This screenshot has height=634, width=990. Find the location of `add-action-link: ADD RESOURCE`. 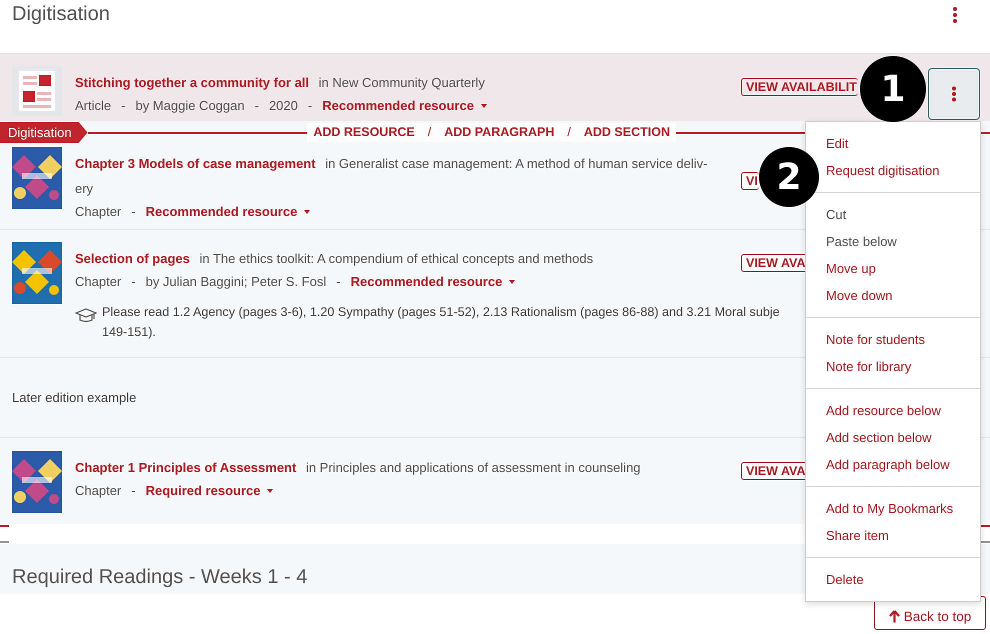

add-action-link: ADD RESOURCE is located at coordinates (364, 132).